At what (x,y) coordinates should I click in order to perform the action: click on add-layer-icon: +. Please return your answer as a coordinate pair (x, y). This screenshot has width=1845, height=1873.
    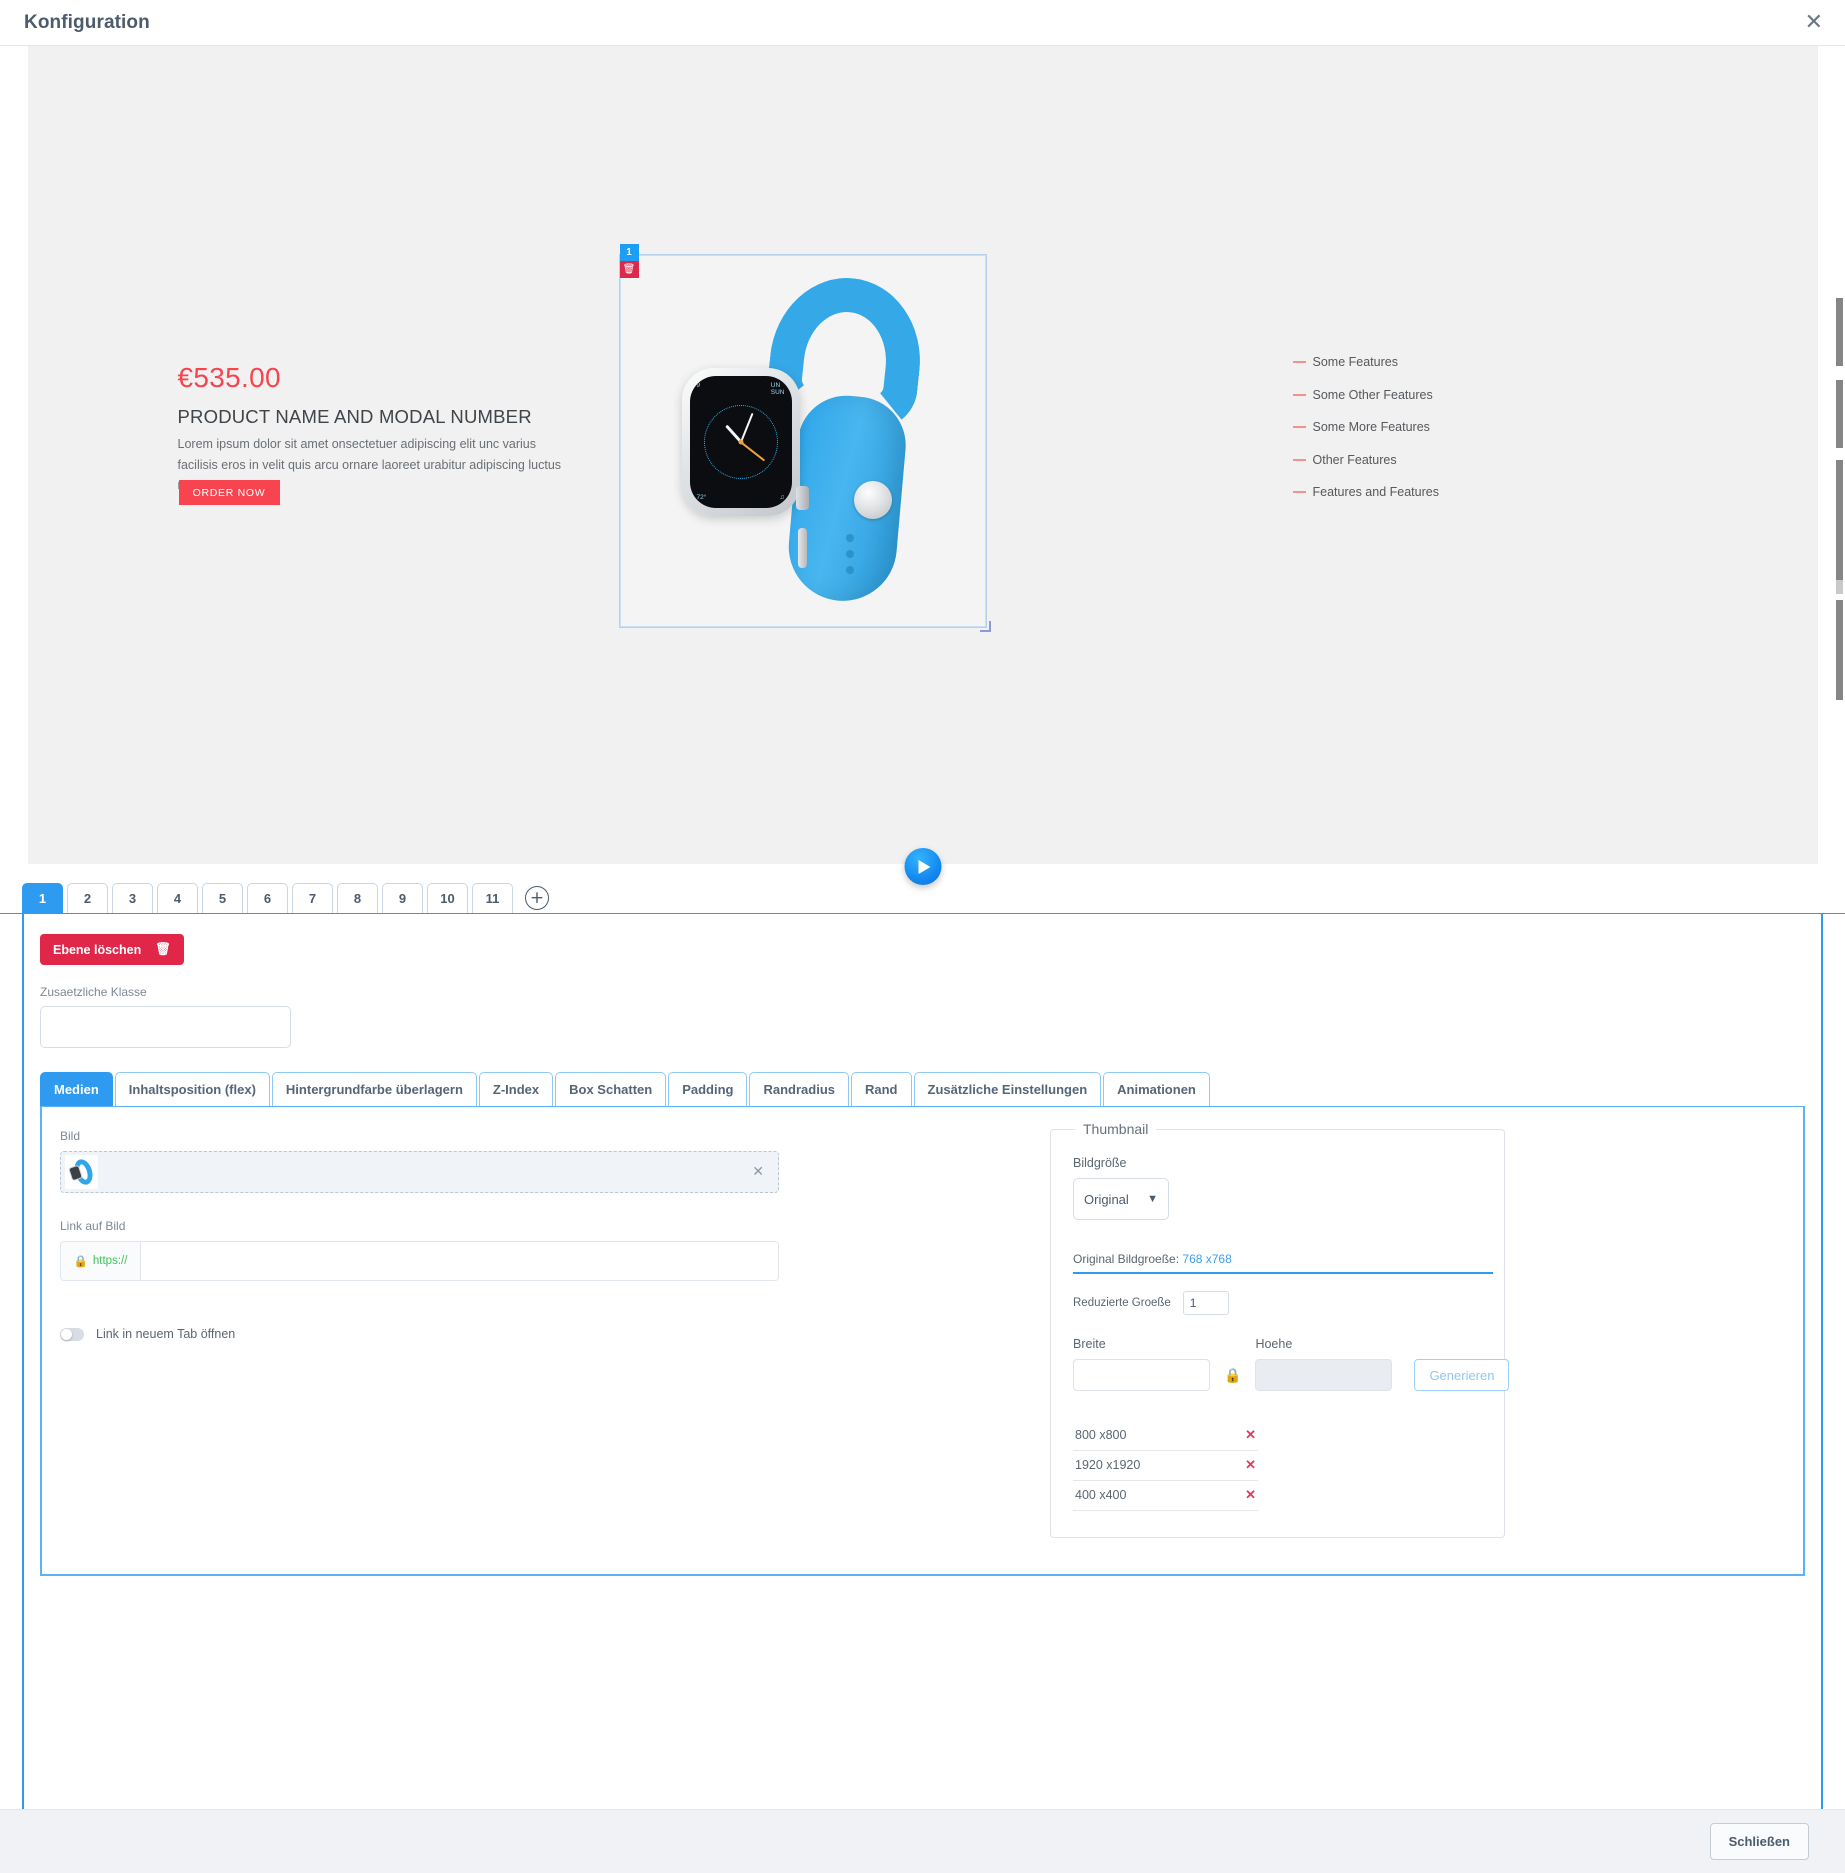
    Looking at the image, I should click on (537, 898).